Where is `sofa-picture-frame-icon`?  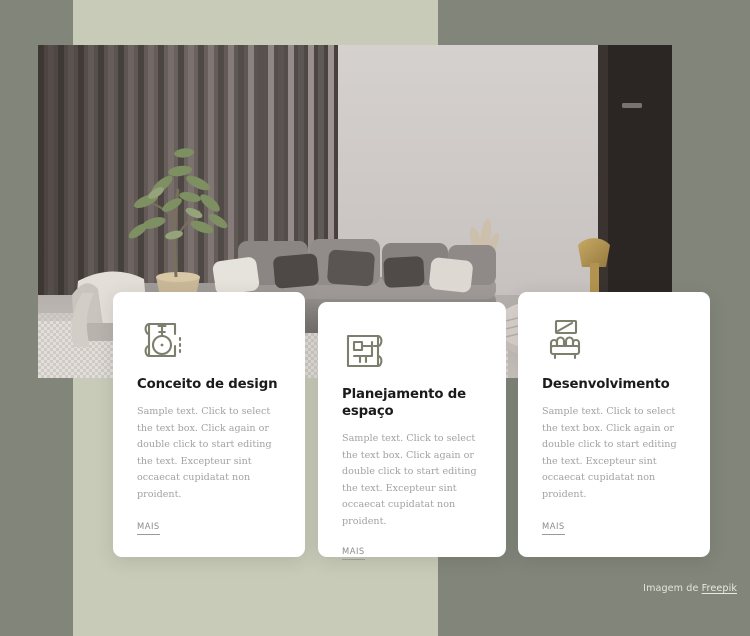
sofa-picture-frame-icon is located at coordinates (565, 340).